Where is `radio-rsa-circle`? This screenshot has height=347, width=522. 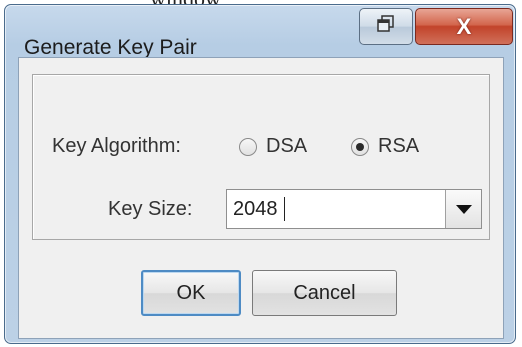
radio-rsa-circle is located at coordinates (360, 146).